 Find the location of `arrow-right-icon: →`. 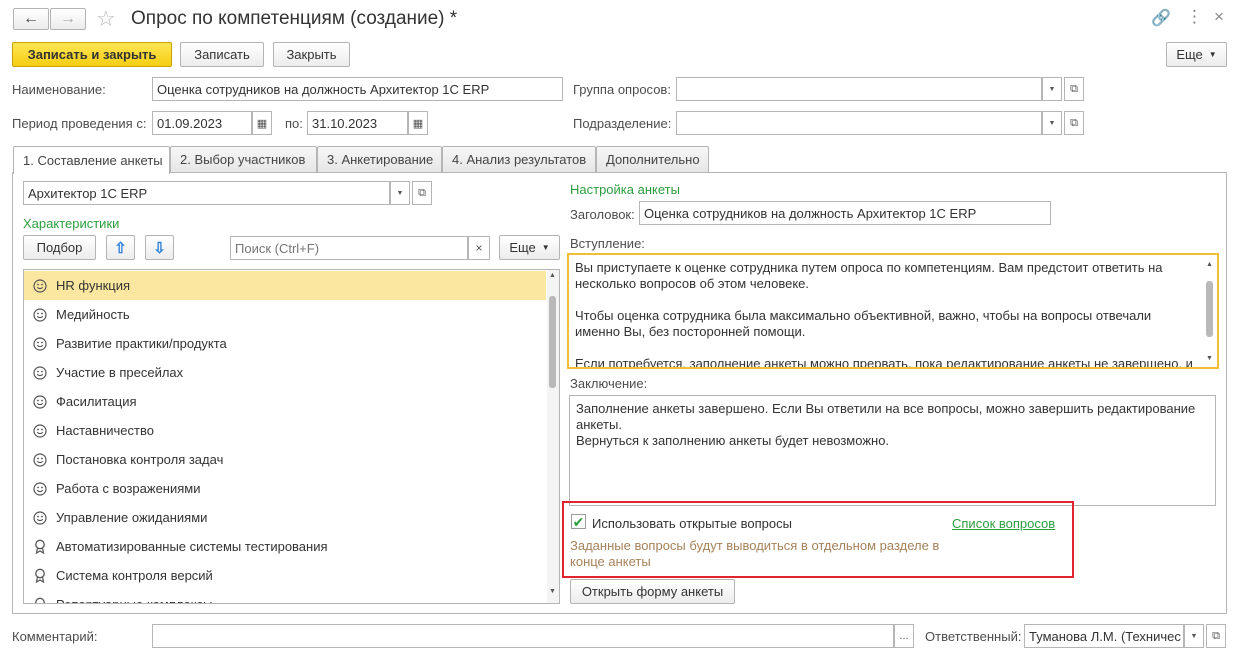

arrow-right-icon: → is located at coordinates (68, 18).